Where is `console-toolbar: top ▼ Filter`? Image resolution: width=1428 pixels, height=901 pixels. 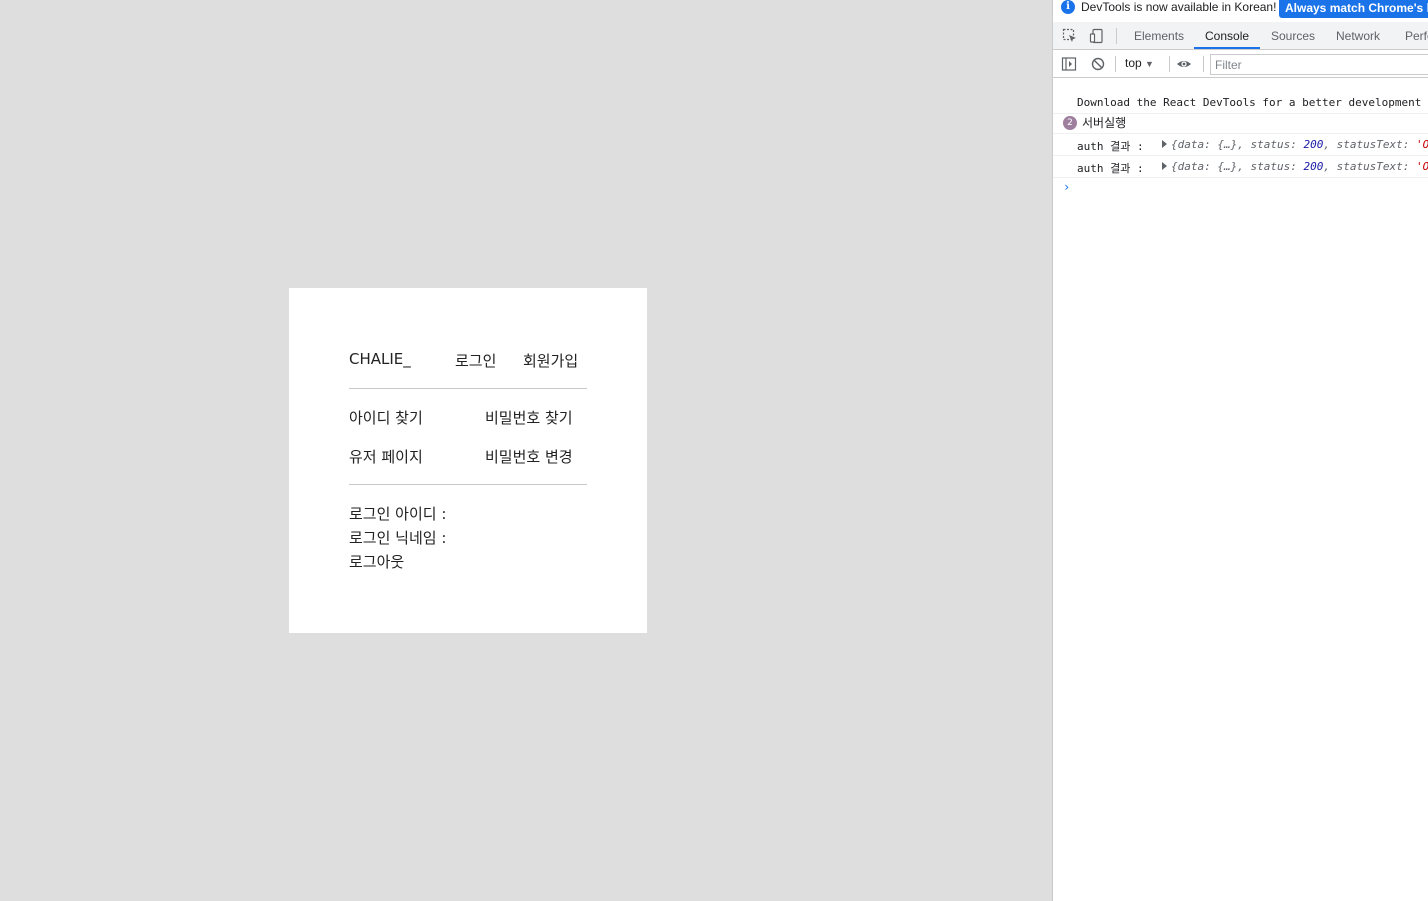 console-toolbar: top ▼ Filter is located at coordinates (1240, 64).